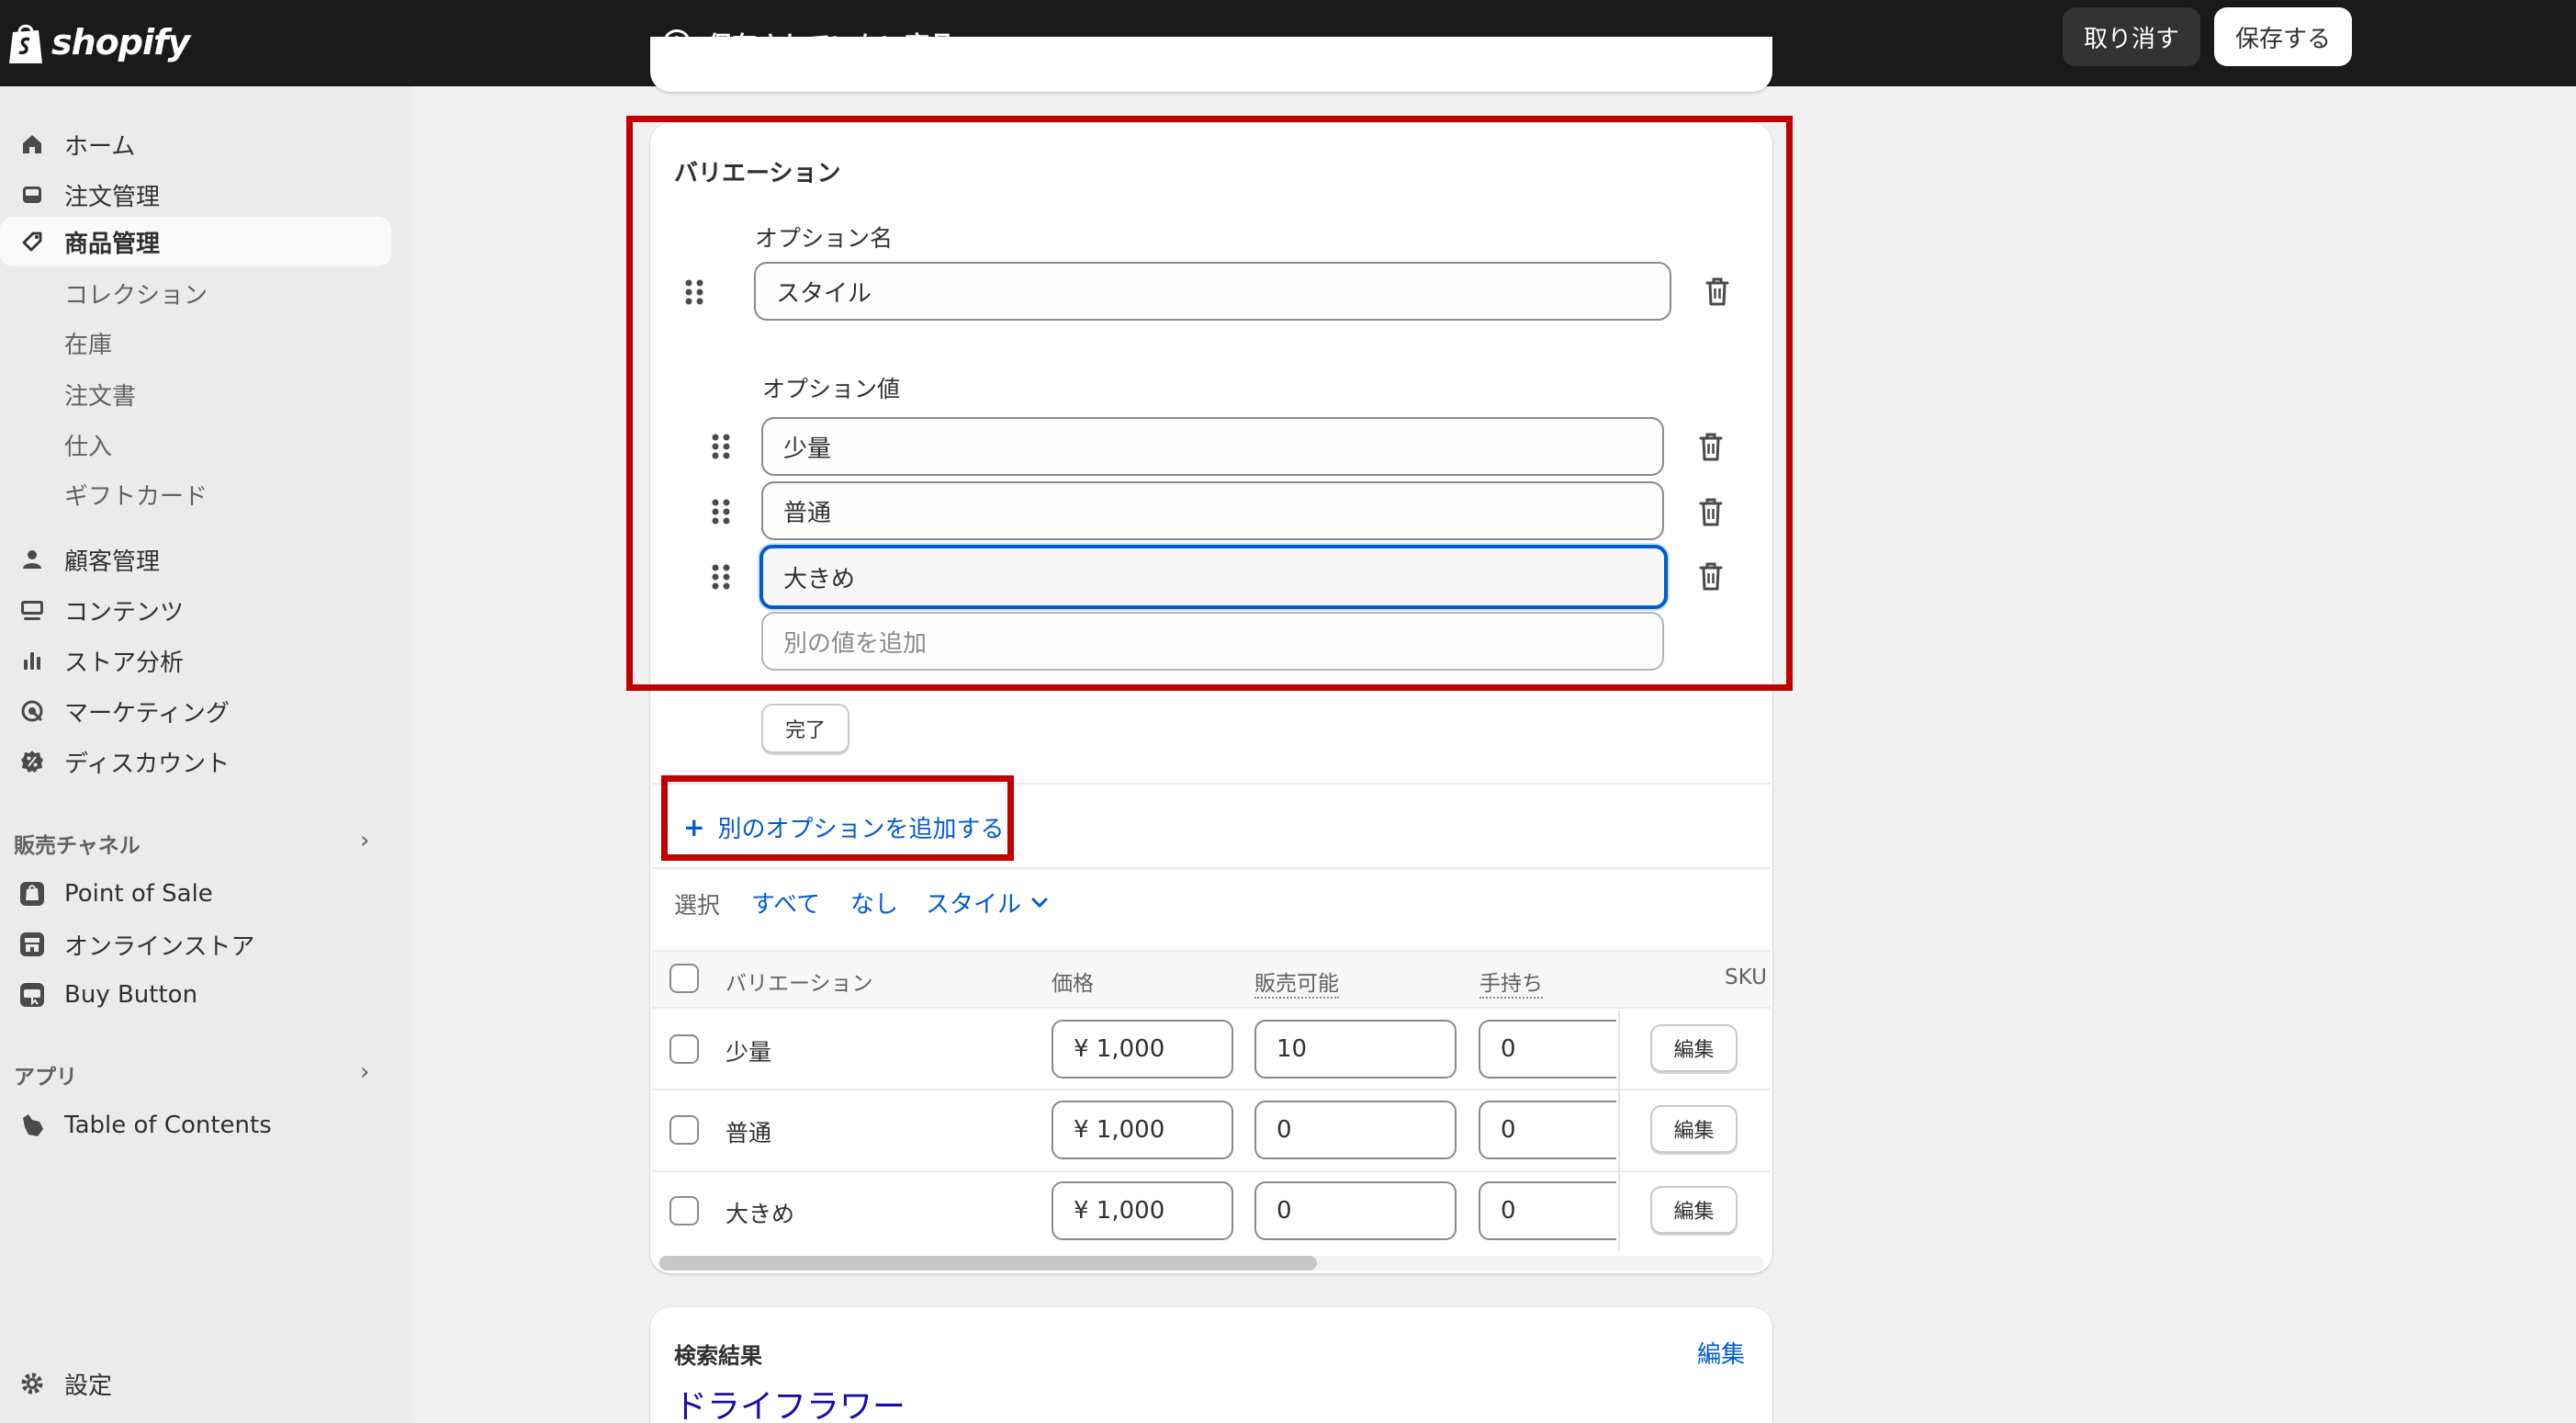 The height and width of the screenshot is (1423, 2576). Describe the element at coordinates (32, 1384) in the screenshot. I see `gear-icon` at that location.